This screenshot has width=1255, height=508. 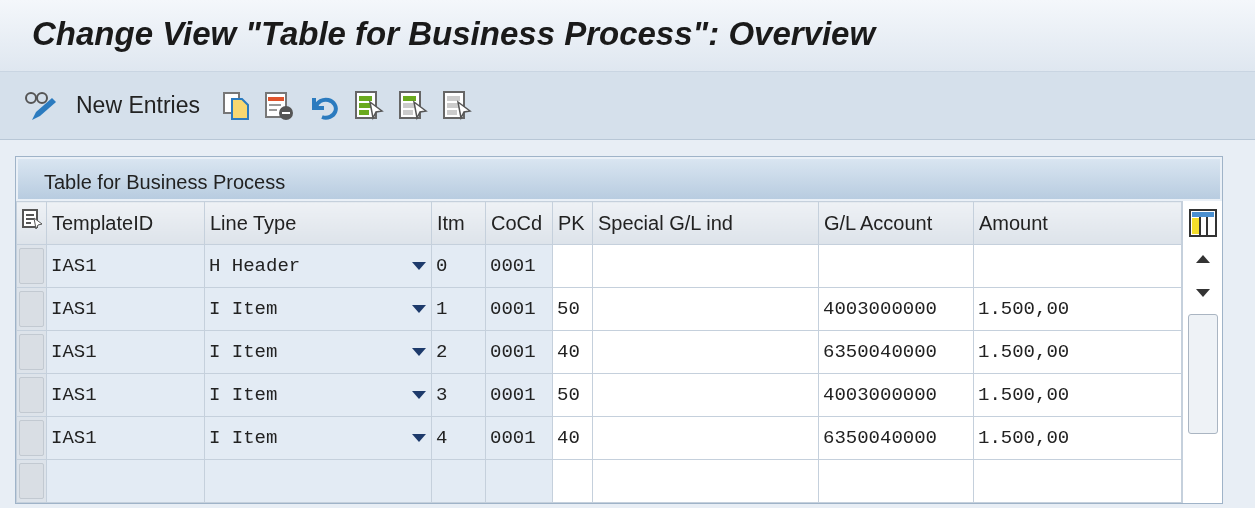 I want to click on table-cell: 2, so click(x=458, y=352).